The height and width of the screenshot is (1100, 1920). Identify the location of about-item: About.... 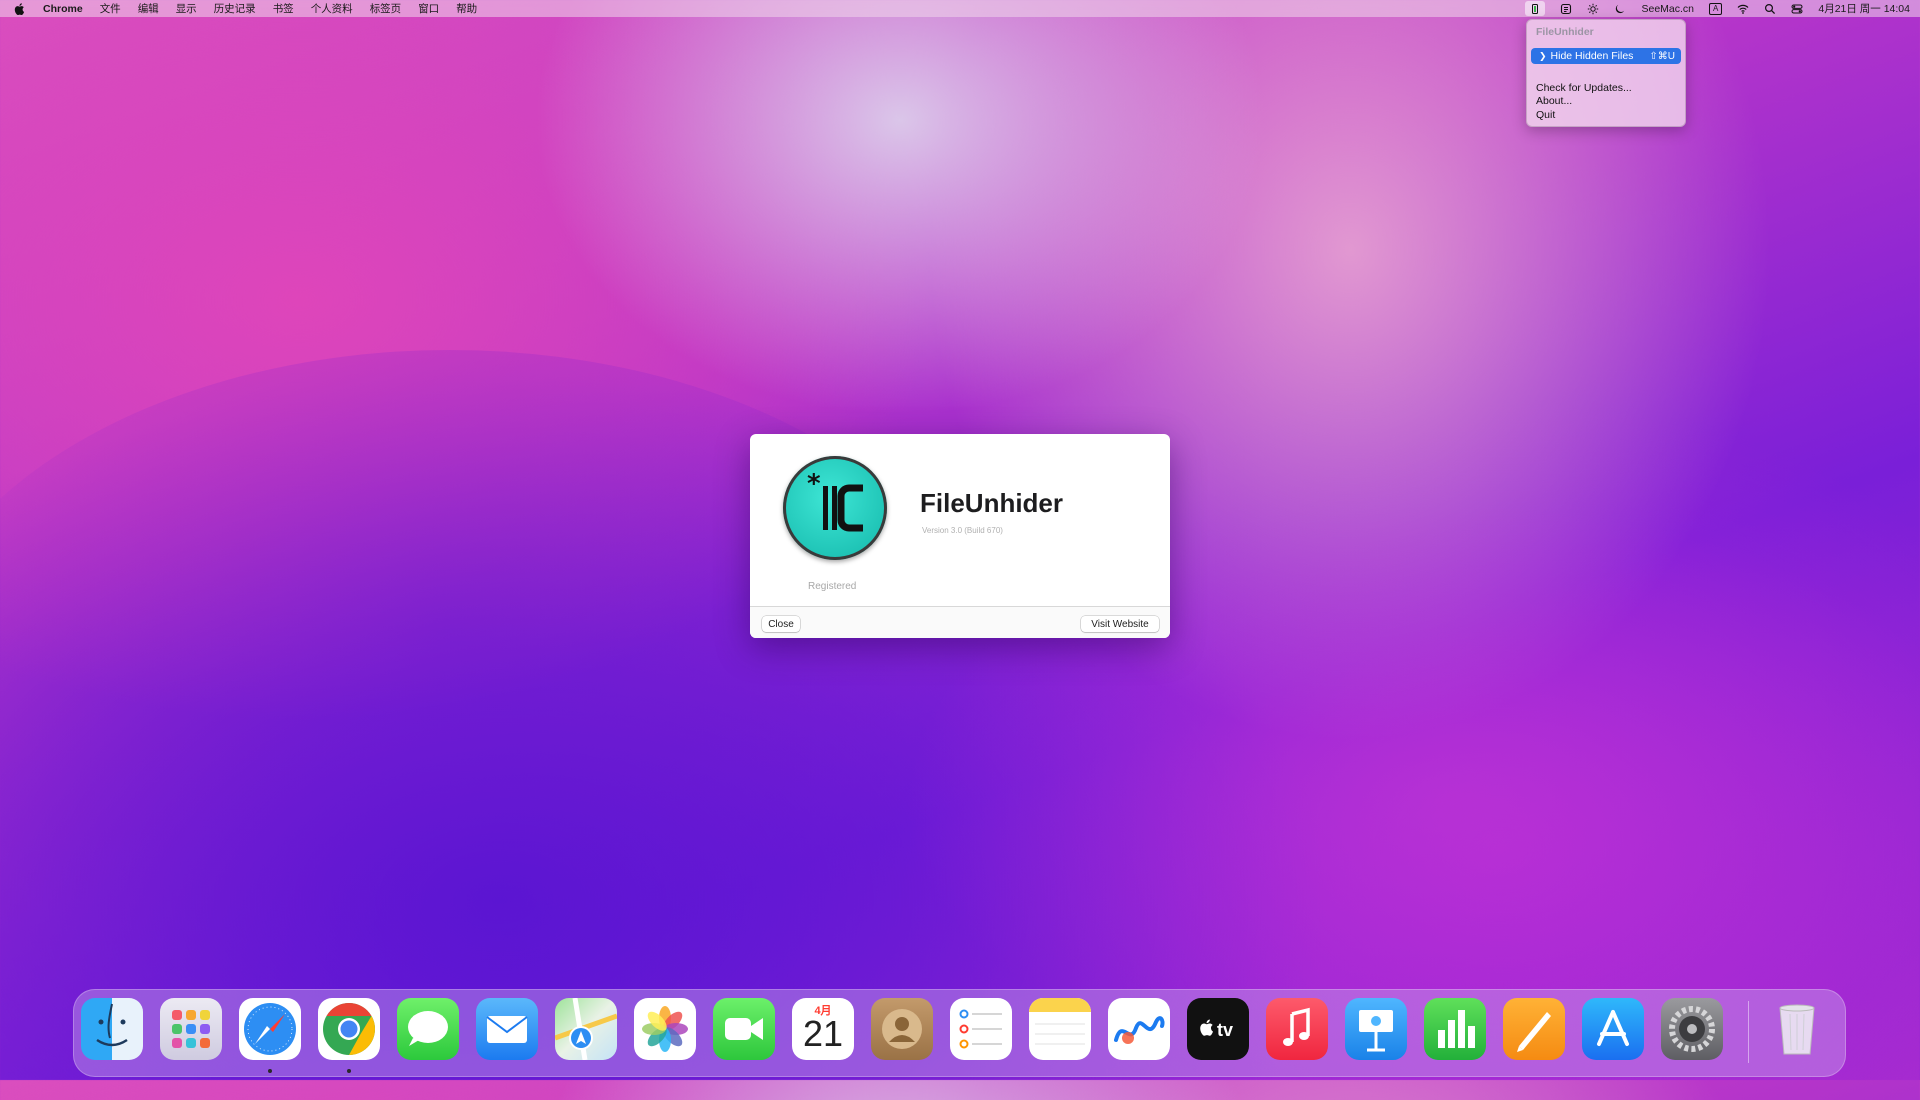
(1554, 101).